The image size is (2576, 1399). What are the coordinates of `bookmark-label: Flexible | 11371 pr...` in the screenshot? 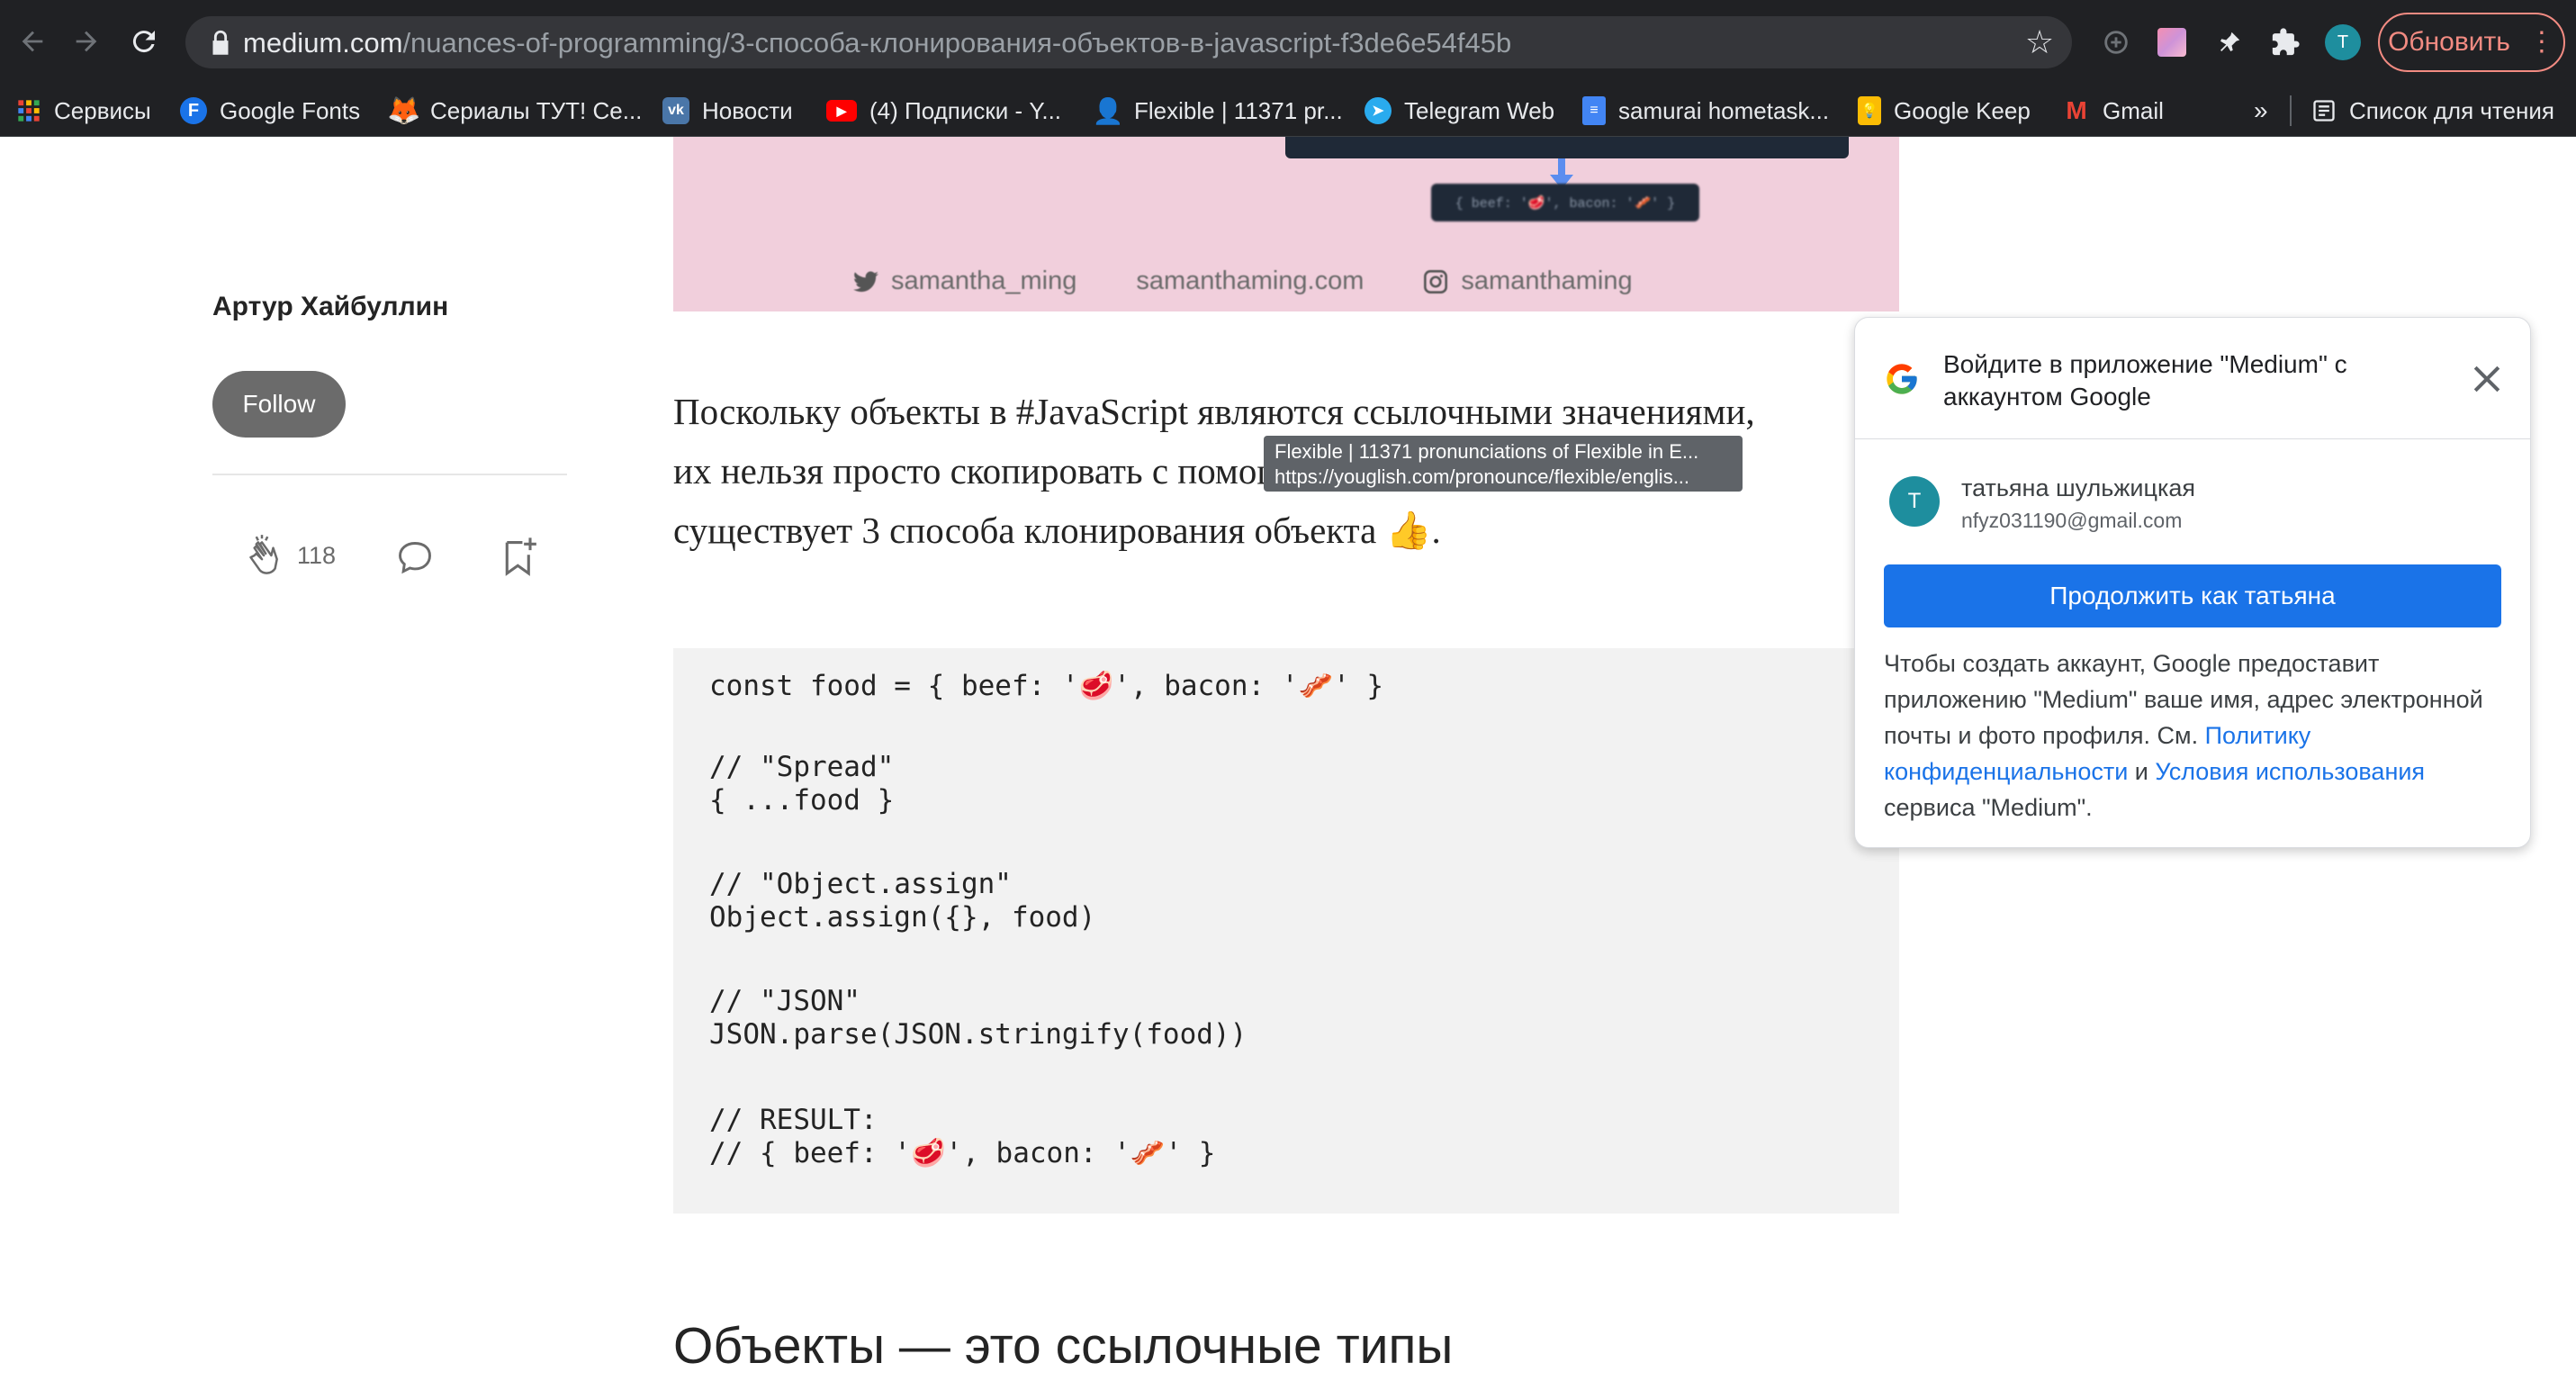 It's located at (1238, 110).